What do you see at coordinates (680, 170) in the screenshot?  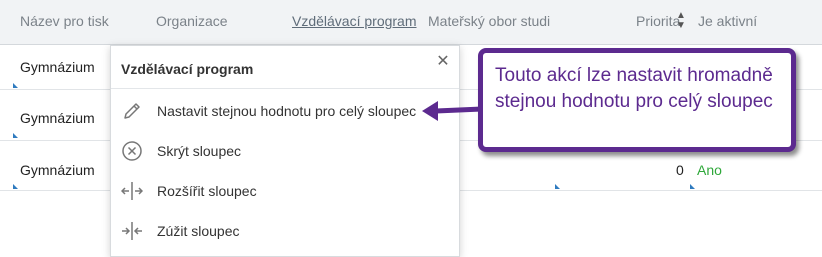 I see `cell-priority: 0` at bounding box center [680, 170].